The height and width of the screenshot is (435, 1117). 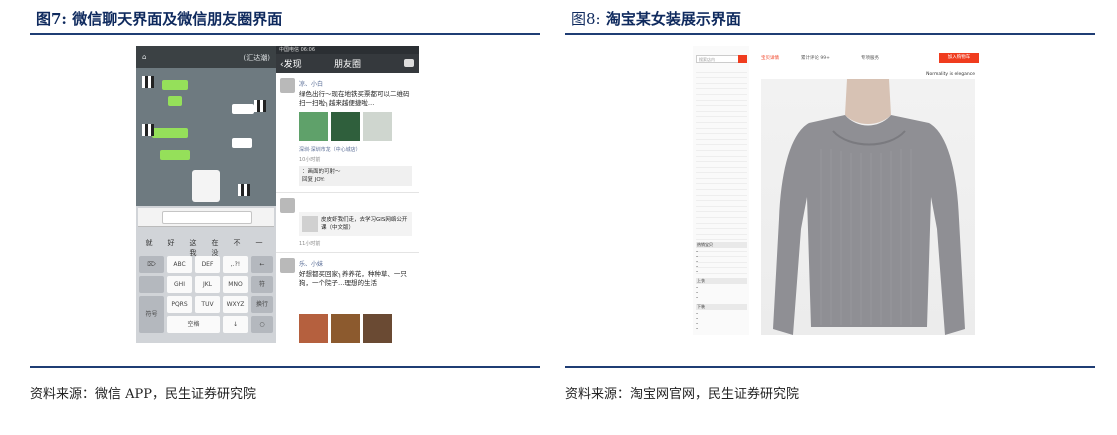 What do you see at coordinates (313, 180) in the screenshot?
I see `comment-line: 回复 JOY:` at bounding box center [313, 180].